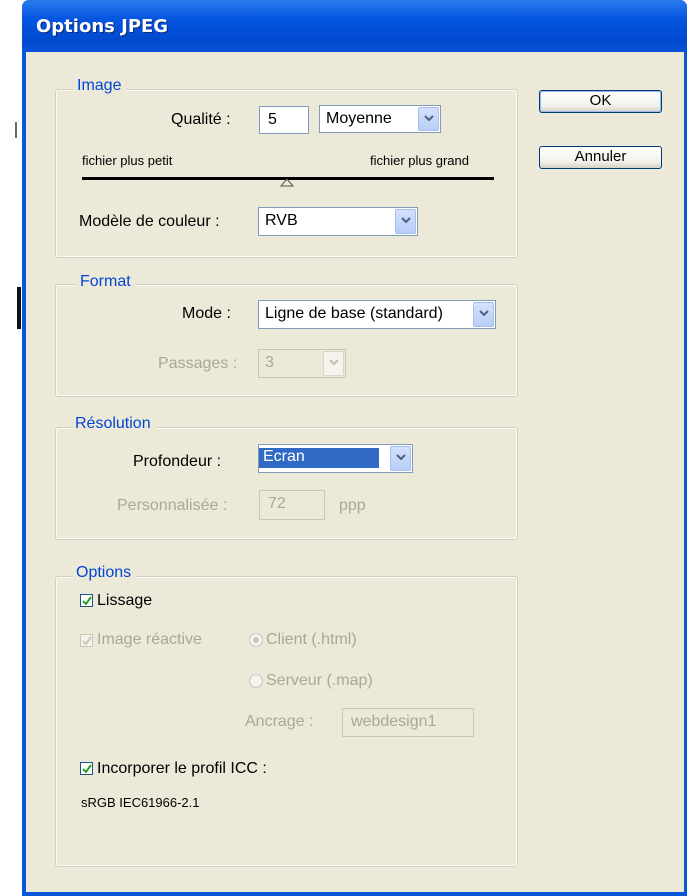 This screenshot has width=687, height=896. I want to click on client-radio, so click(256, 640).